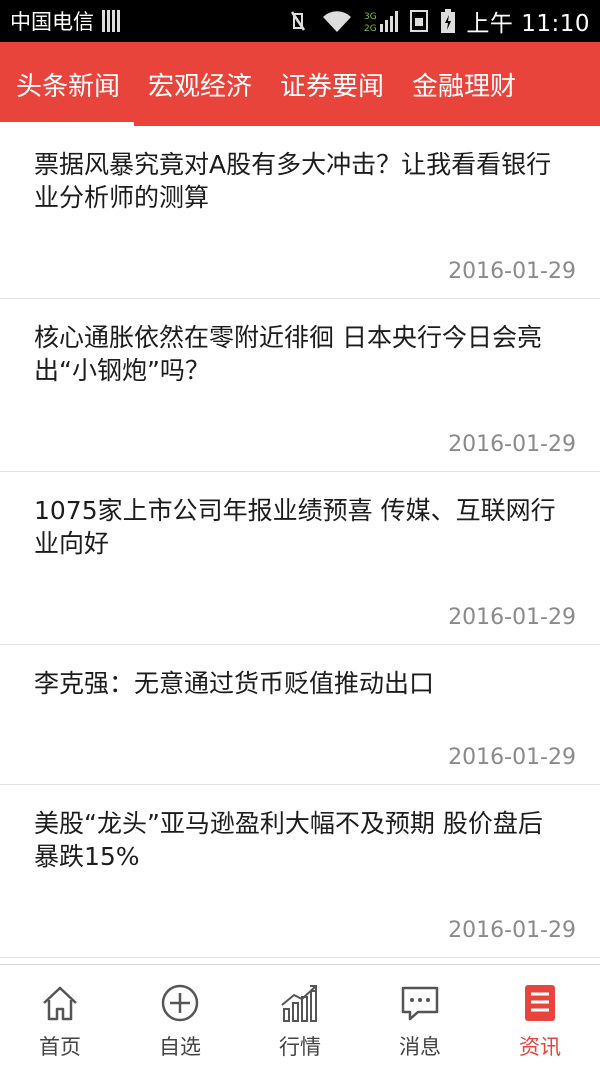 This screenshot has height=1067, width=600. Describe the element at coordinates (448, 21) in the screenshot. I see `battery-icon` at that location.